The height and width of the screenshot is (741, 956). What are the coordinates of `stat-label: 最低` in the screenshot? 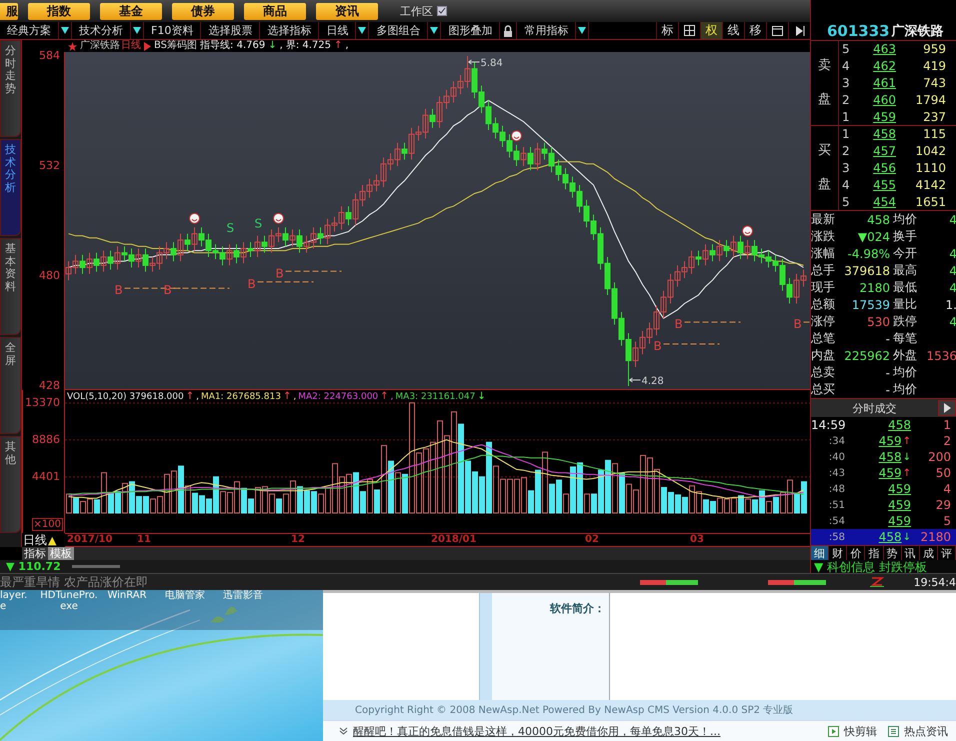 It's located at (905, 287).